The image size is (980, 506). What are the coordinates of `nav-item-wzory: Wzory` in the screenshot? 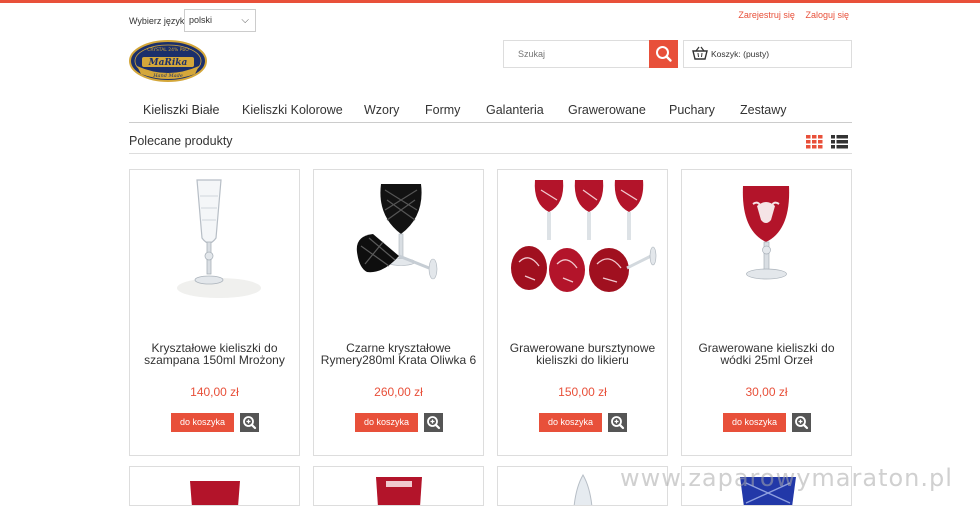 It's located at (381, 110).